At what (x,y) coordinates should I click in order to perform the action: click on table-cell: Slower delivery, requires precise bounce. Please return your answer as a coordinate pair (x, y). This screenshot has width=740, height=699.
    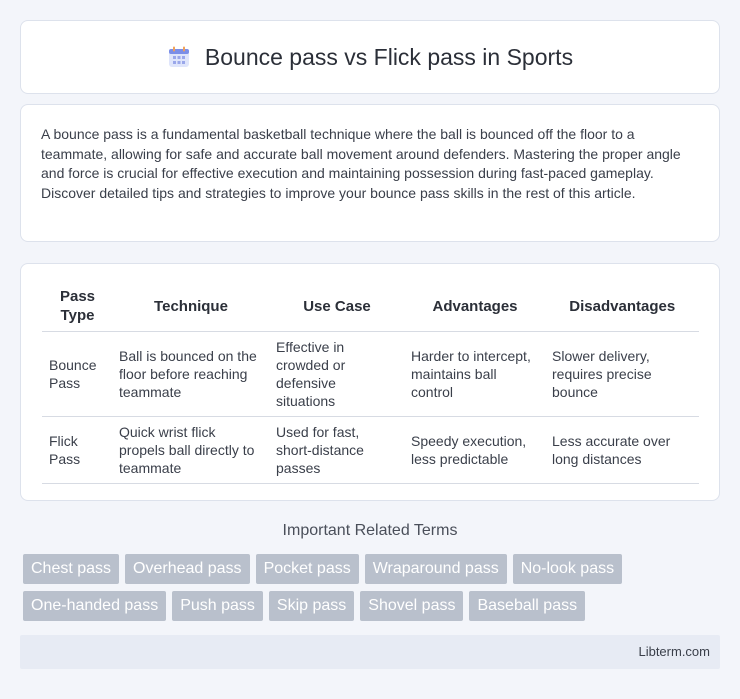
    Looking at the image, I should click on (622, 374).